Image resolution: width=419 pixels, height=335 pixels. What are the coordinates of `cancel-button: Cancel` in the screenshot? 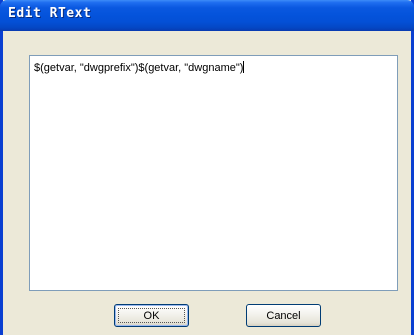 It's located at (283, 315).